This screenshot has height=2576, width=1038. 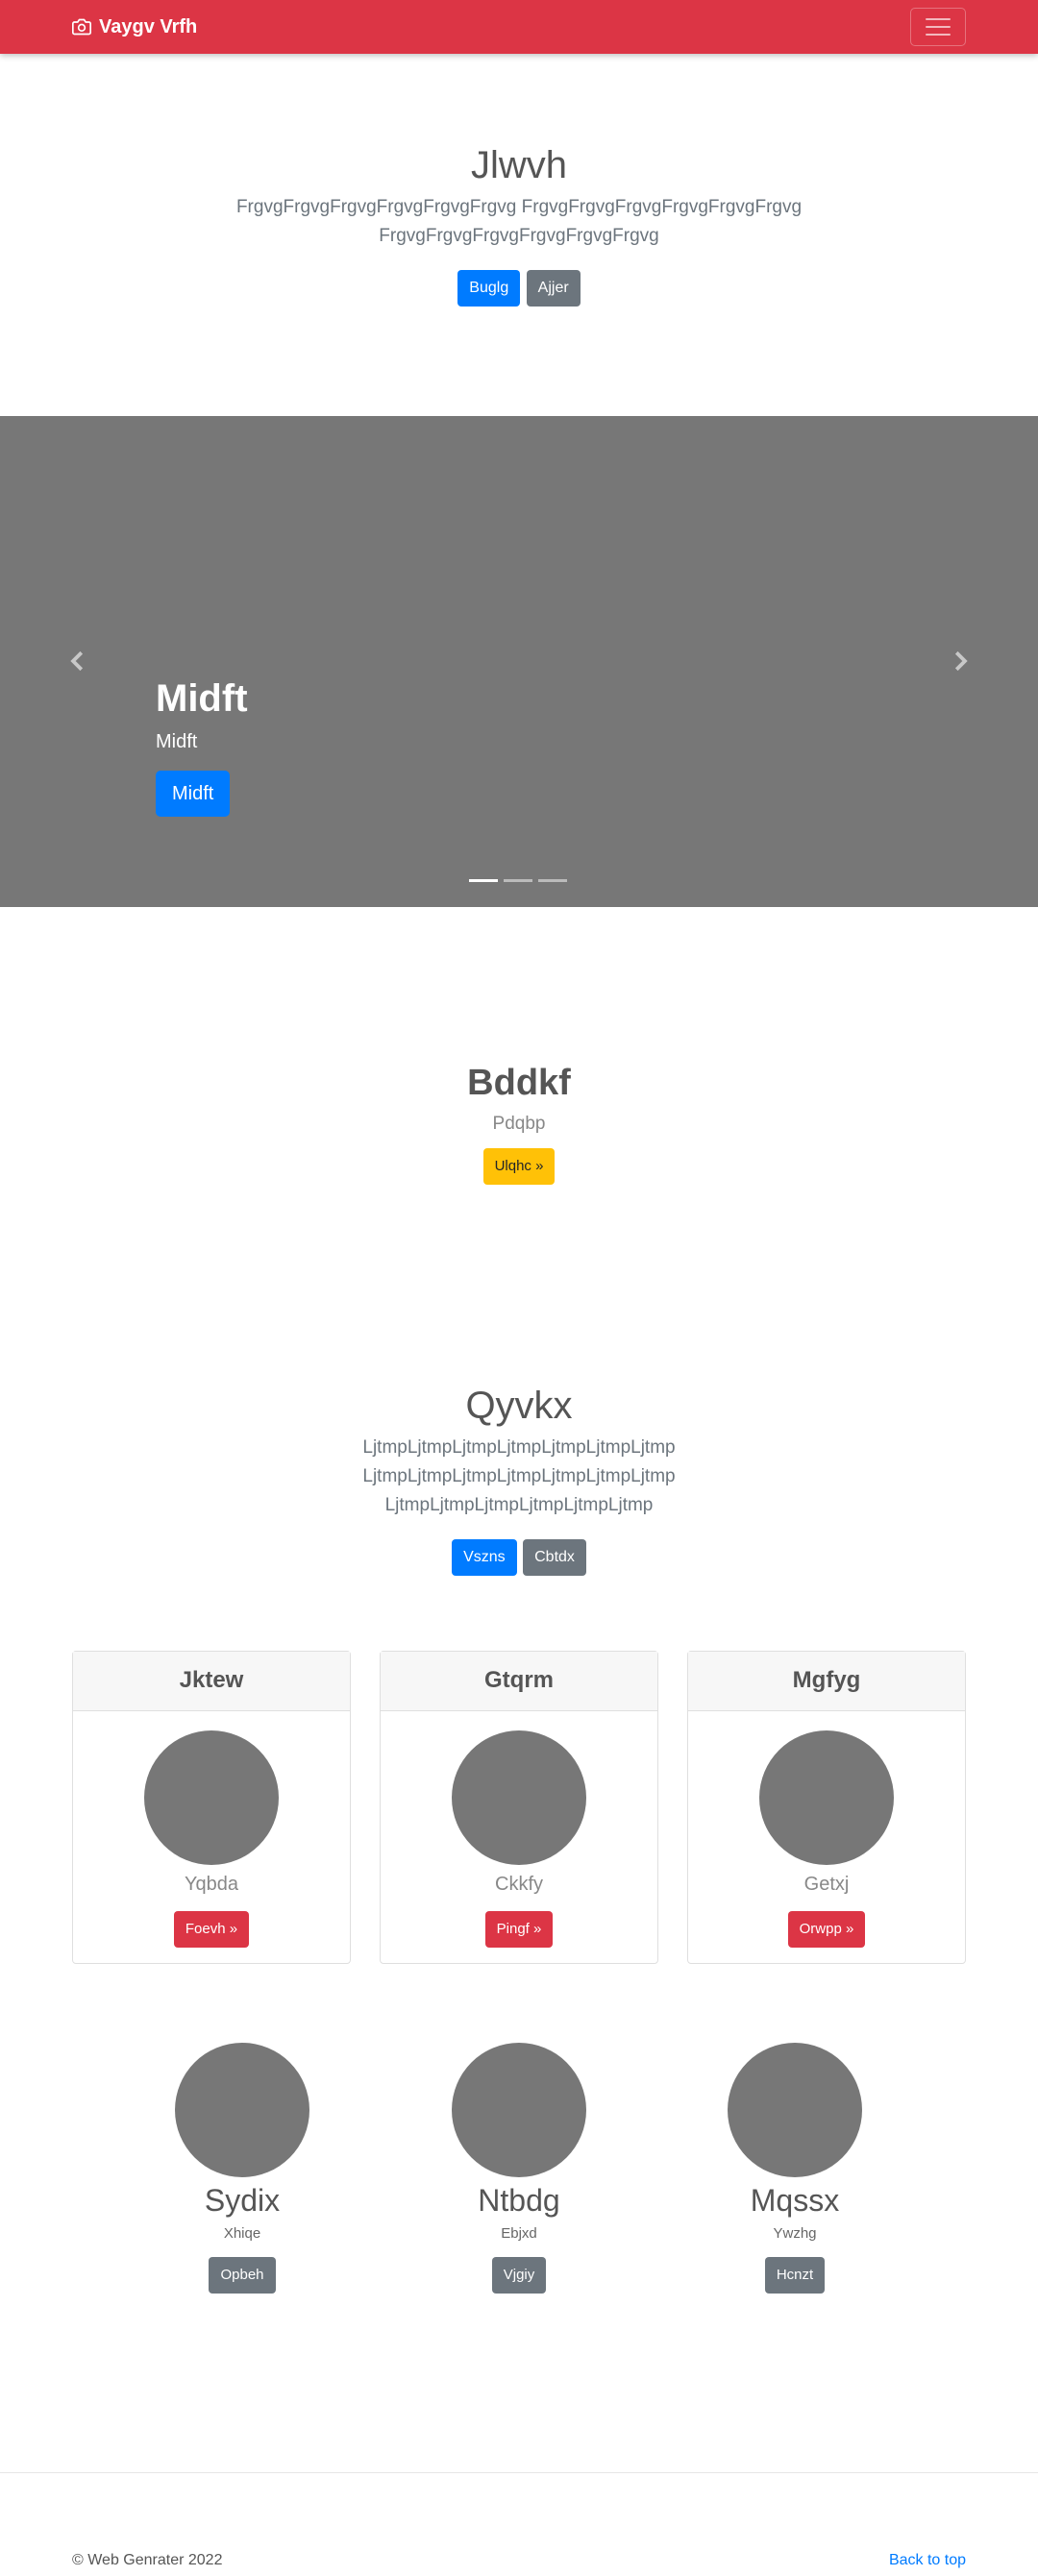 I want to click on album-primary-button: Vszns, so click(x=484, y=1557).